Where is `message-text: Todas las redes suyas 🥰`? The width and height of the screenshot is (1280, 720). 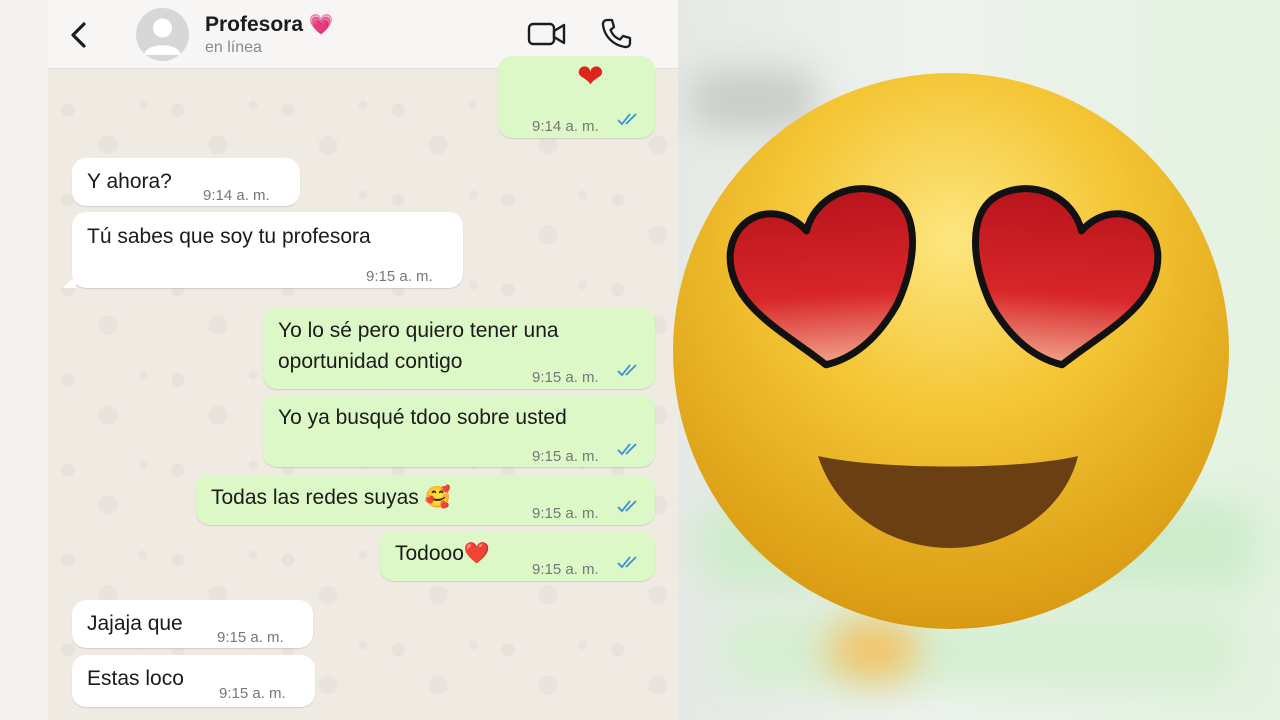
message-text: Todas las redes suyas 🥰 is located at coordinates (331, 497).